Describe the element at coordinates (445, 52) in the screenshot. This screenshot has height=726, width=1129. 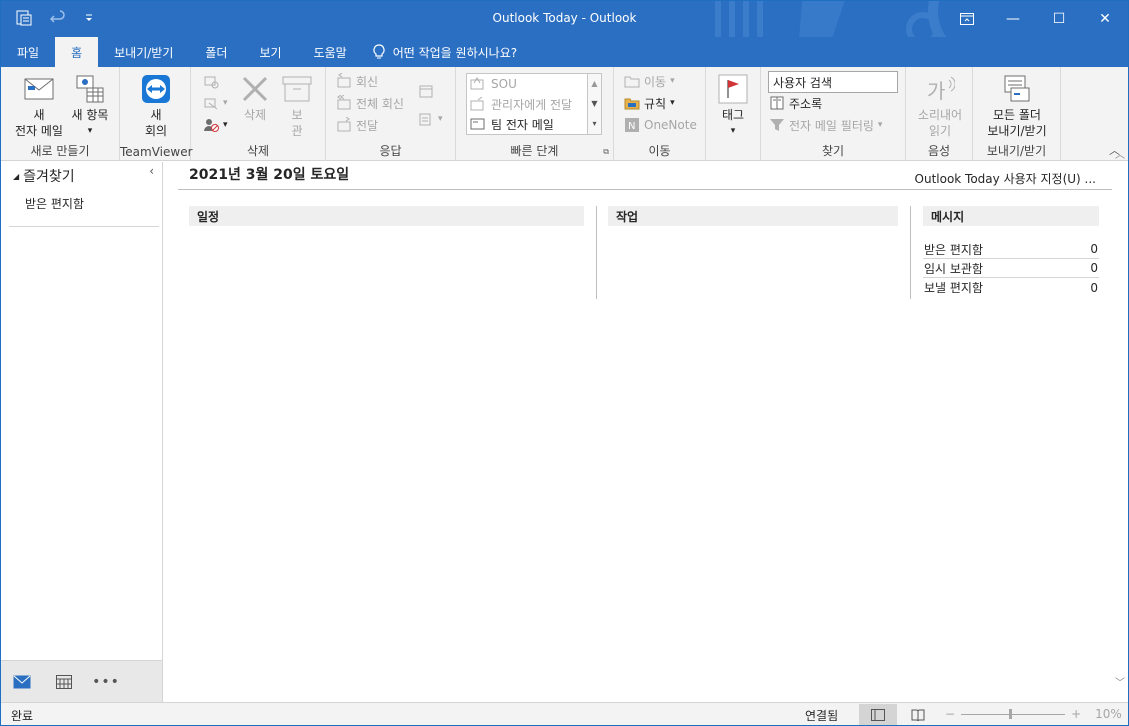
I see `tell-me-search: 어떤 작업을 원하시나요?` at that location.